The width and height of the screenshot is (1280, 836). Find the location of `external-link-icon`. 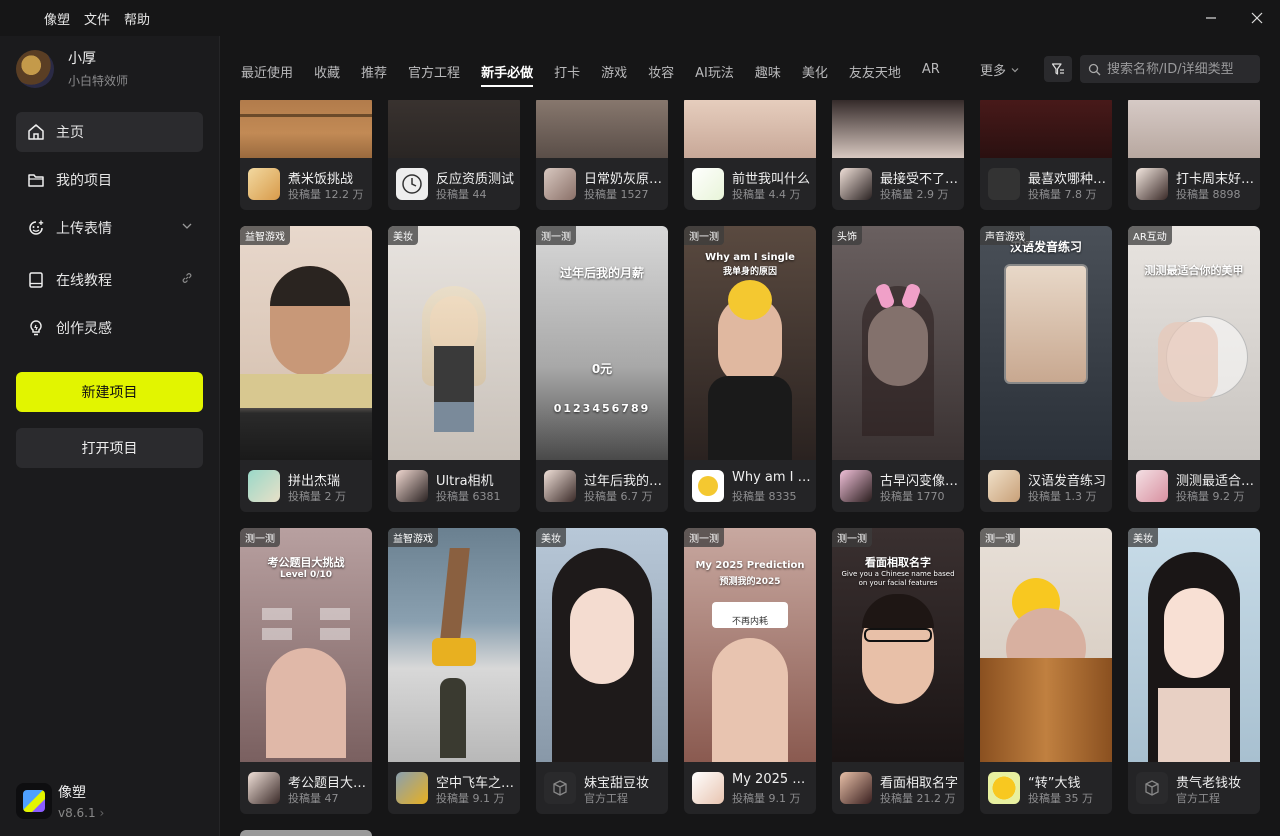

external-link-icon is located at coordinates (187, 279).